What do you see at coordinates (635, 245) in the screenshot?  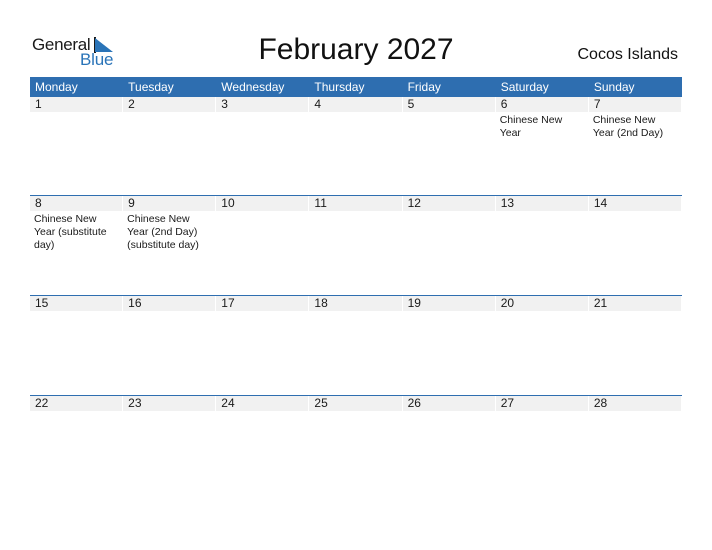 I see `day-cell: 14` at bounding box center [635, 245].